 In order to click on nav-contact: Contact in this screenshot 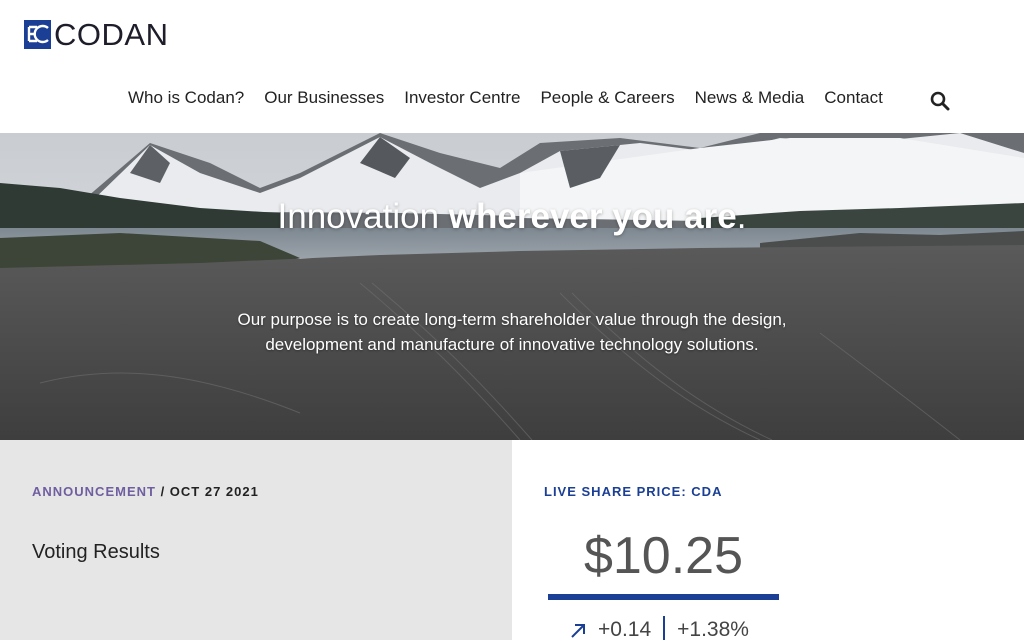, I will do `click(853, 98)`.